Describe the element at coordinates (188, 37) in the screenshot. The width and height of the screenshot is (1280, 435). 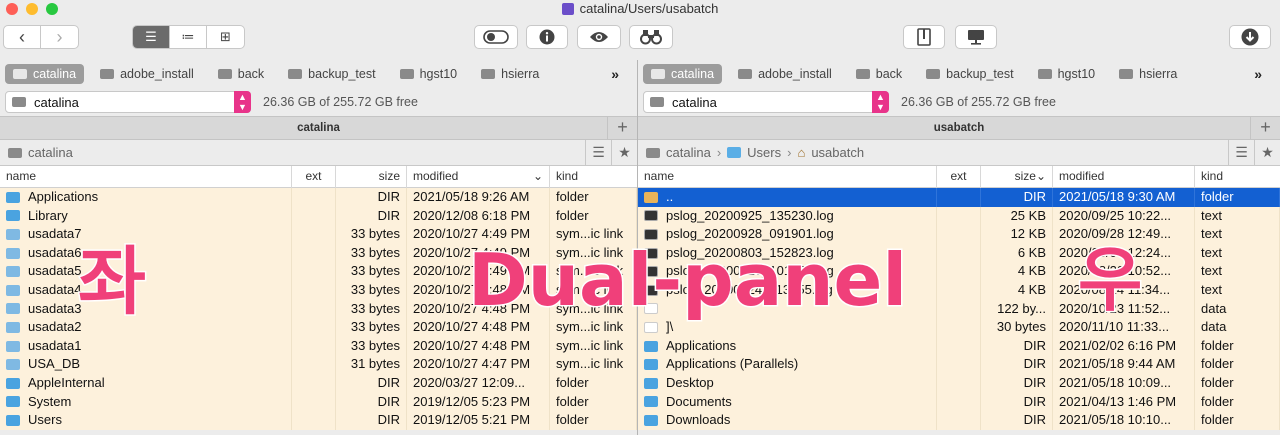
I see `detail-view-button: ≔` at that location.